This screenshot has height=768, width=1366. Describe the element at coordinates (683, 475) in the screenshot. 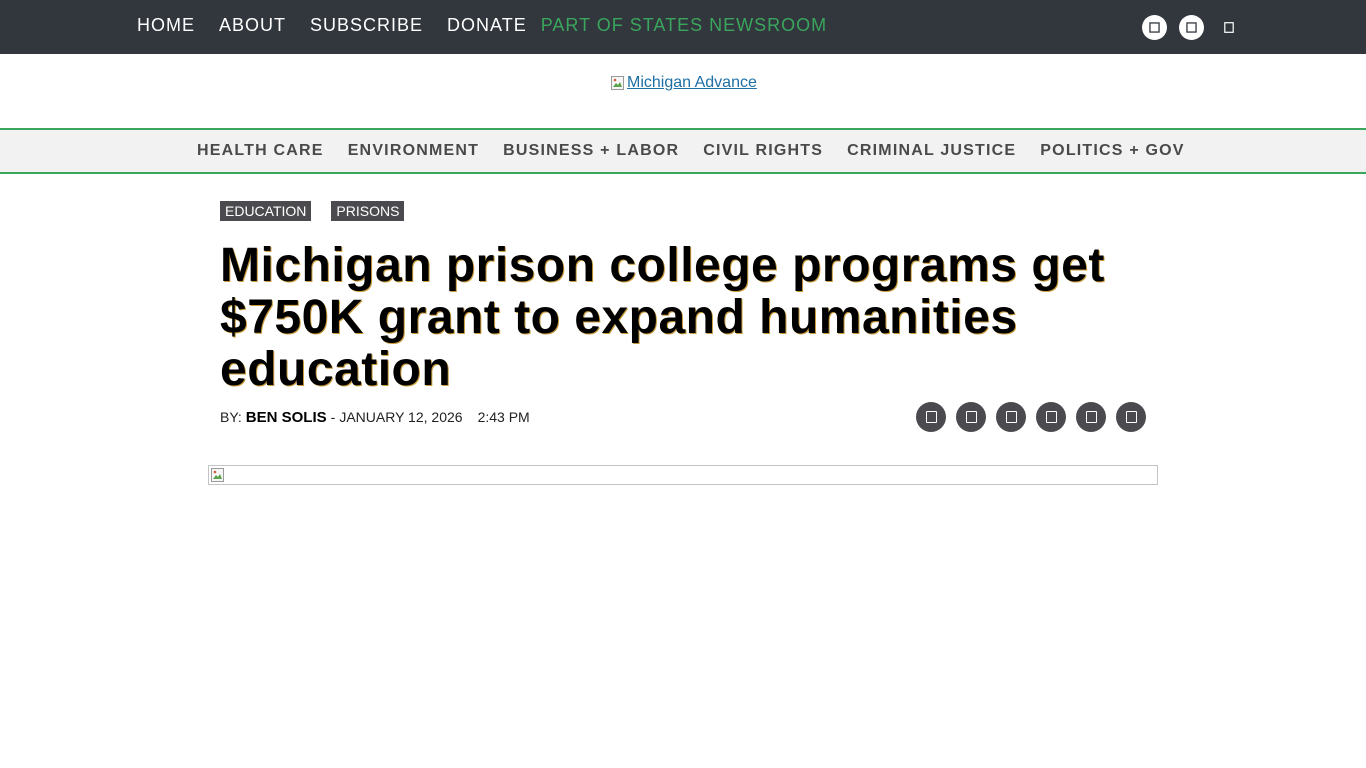

I see `featured-image` at that location.